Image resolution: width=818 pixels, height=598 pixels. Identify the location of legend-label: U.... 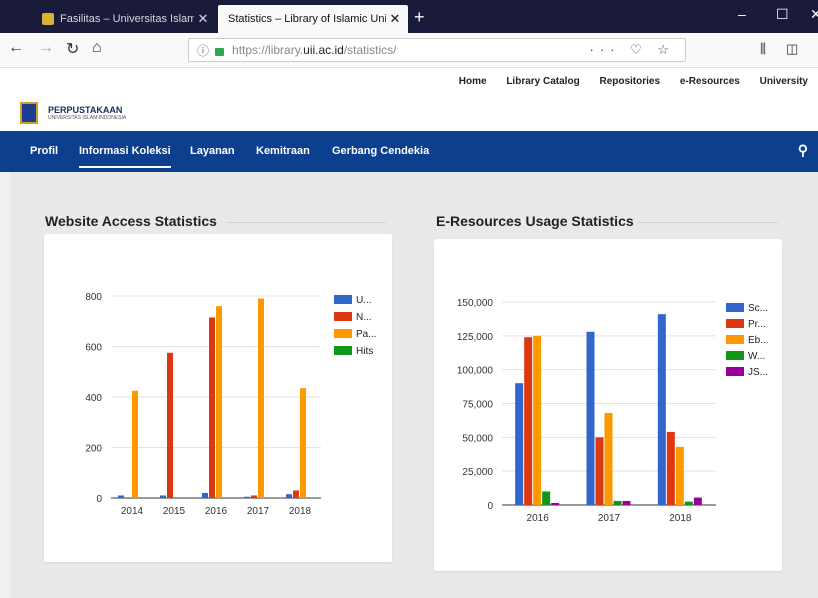
(364, 300).